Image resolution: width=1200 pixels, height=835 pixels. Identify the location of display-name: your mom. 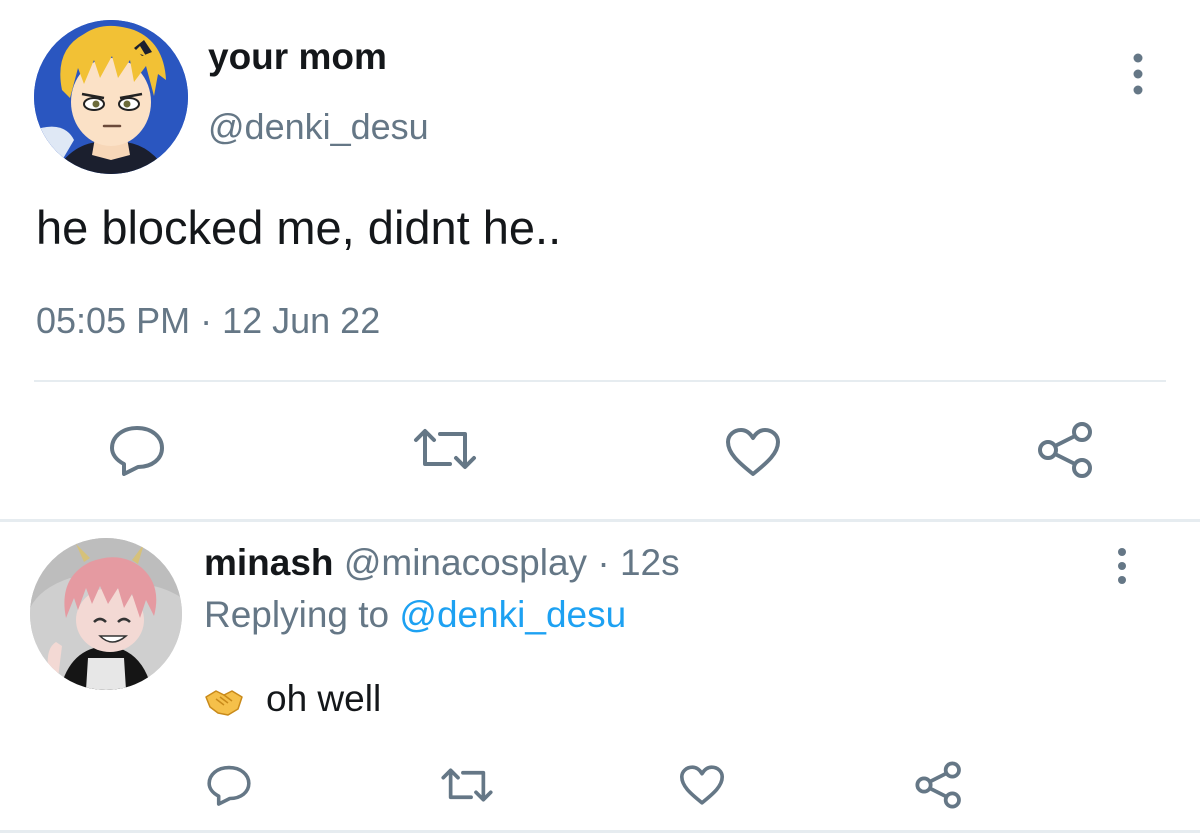
(297, 57).